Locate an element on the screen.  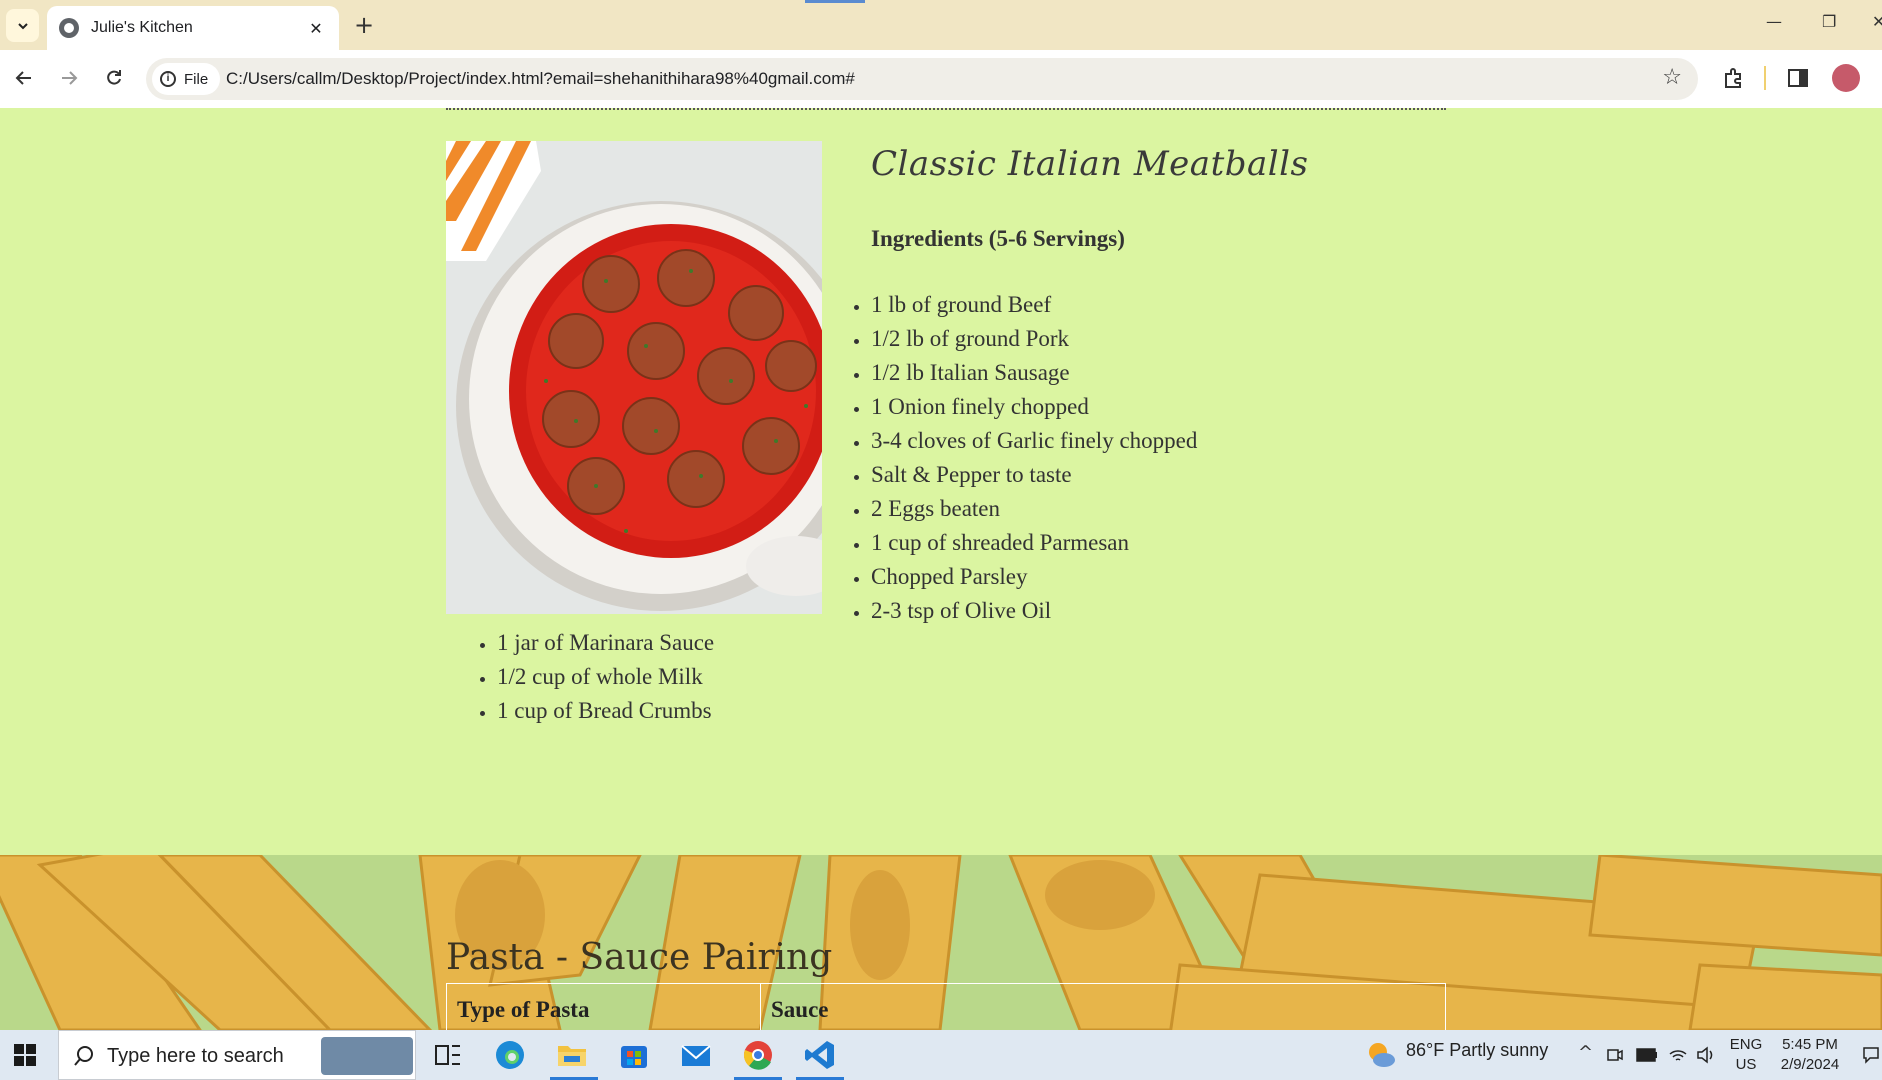
list-item: 1 lb of ground Beef is located at coordinates (1034, 305).